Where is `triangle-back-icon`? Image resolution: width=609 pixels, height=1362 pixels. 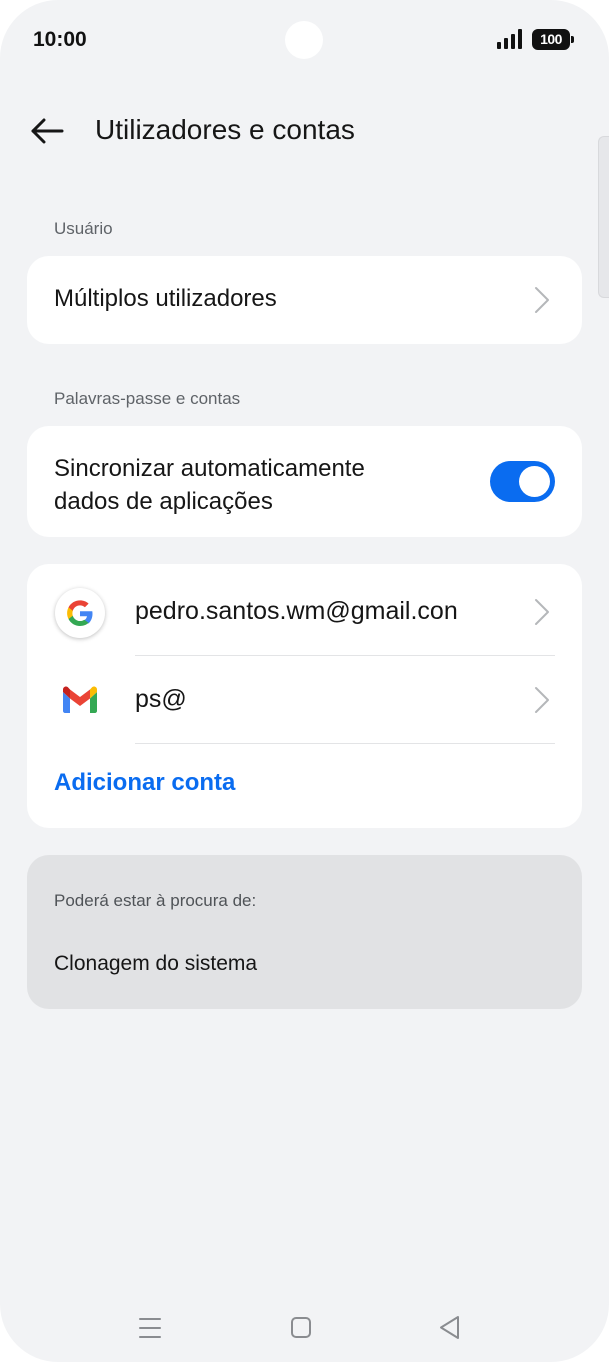 triangle-back-icon is located at coordinates (449, 1327).